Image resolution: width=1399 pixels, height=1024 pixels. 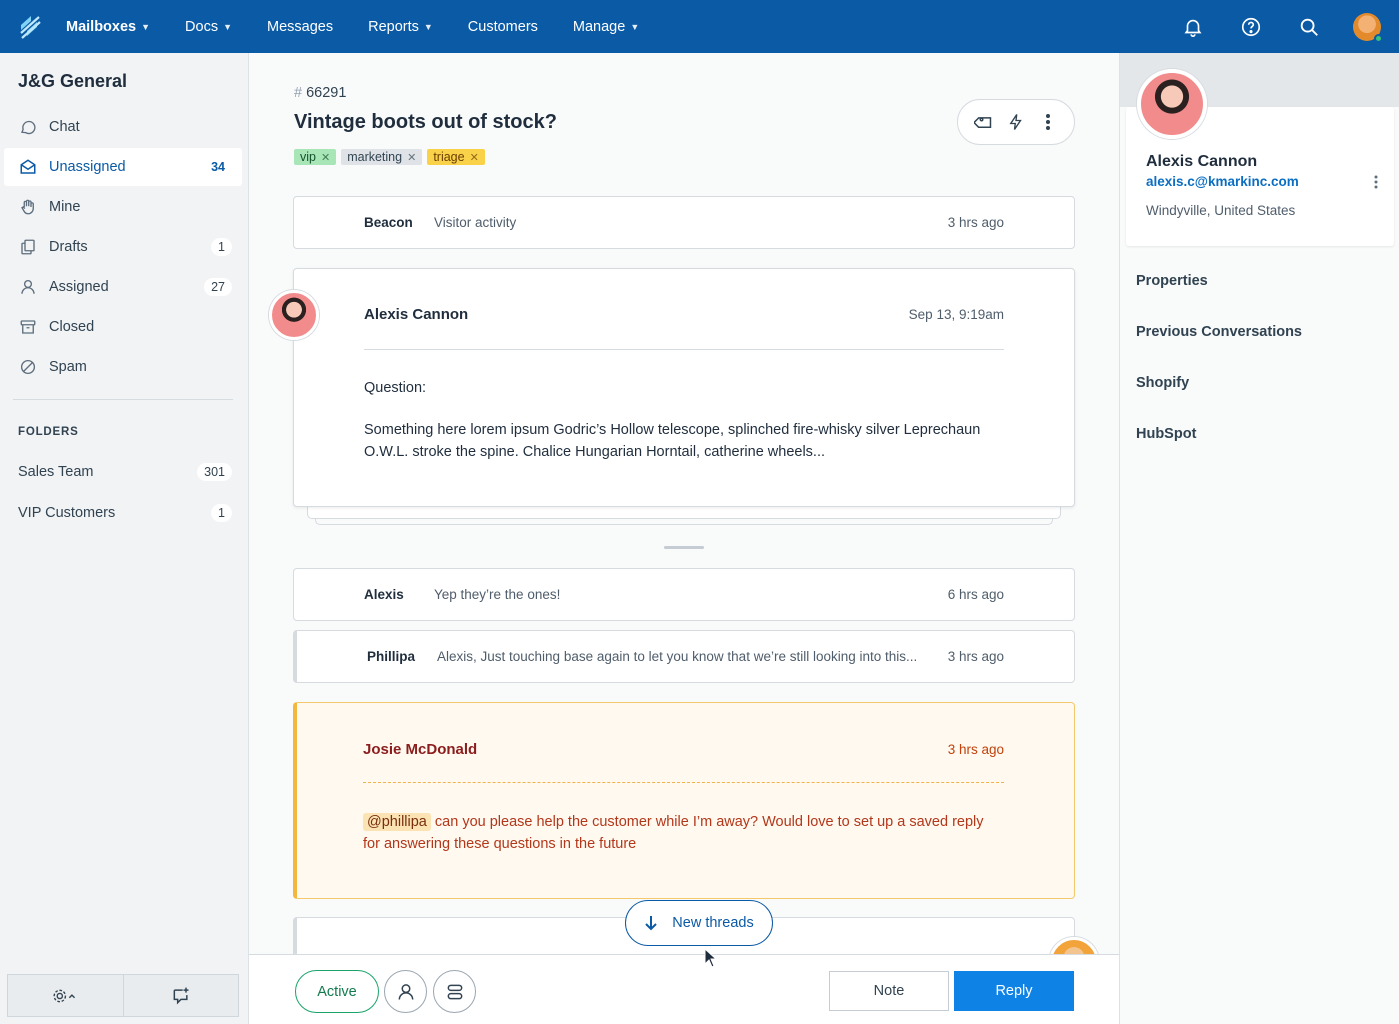 I want to click on tag-list: vip ✕ marketing ✕ triage ✕, so click(x=389, y=157).